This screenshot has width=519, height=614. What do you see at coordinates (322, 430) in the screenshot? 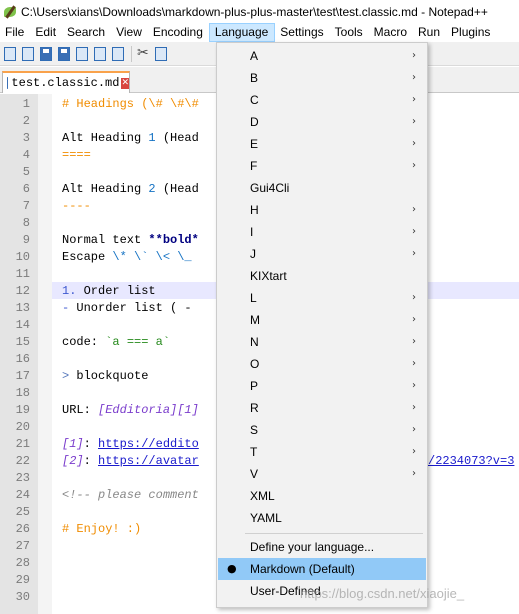
I see `menu-item-s: S ›` at bounding box center [322, 430].